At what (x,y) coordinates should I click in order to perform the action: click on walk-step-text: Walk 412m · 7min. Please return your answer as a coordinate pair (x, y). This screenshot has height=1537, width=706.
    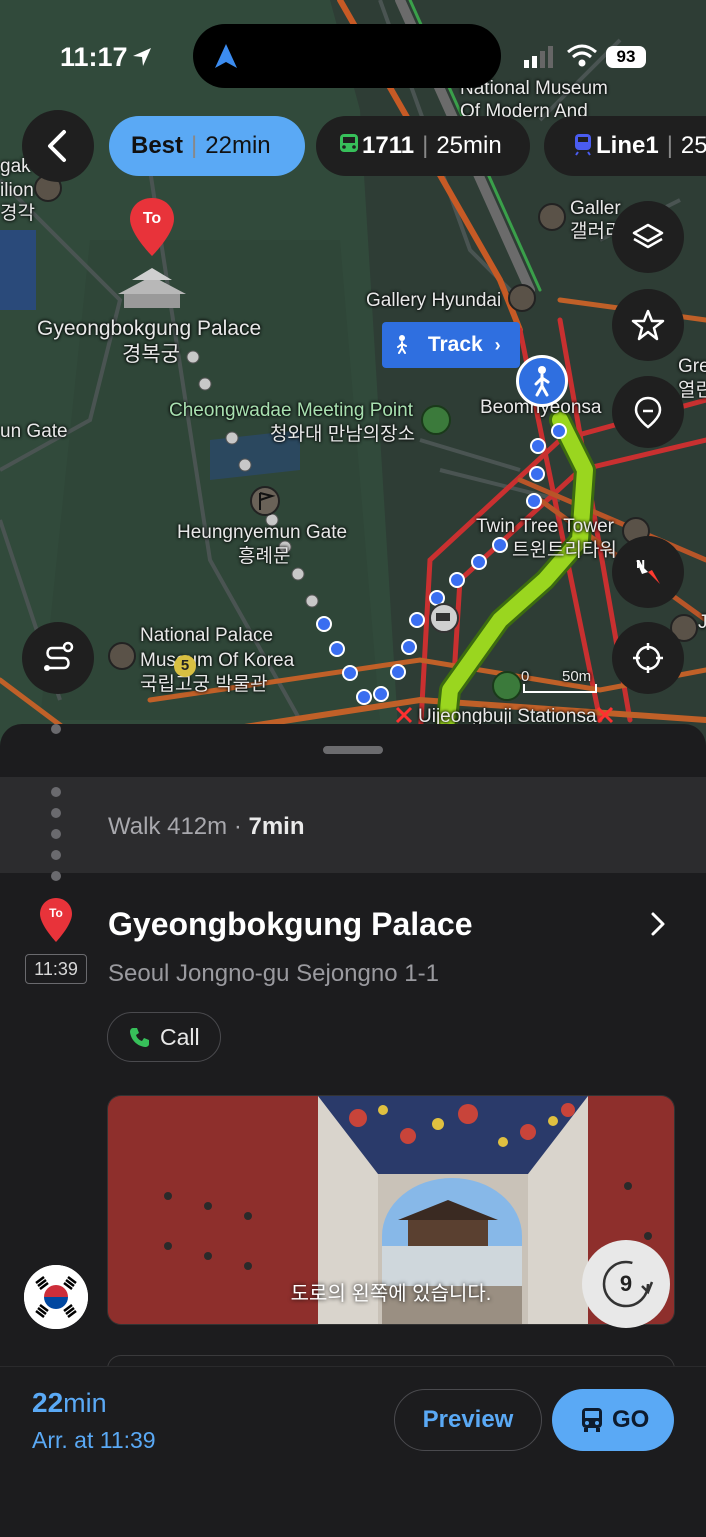
    Looking at the image, I should click on (206, 827).